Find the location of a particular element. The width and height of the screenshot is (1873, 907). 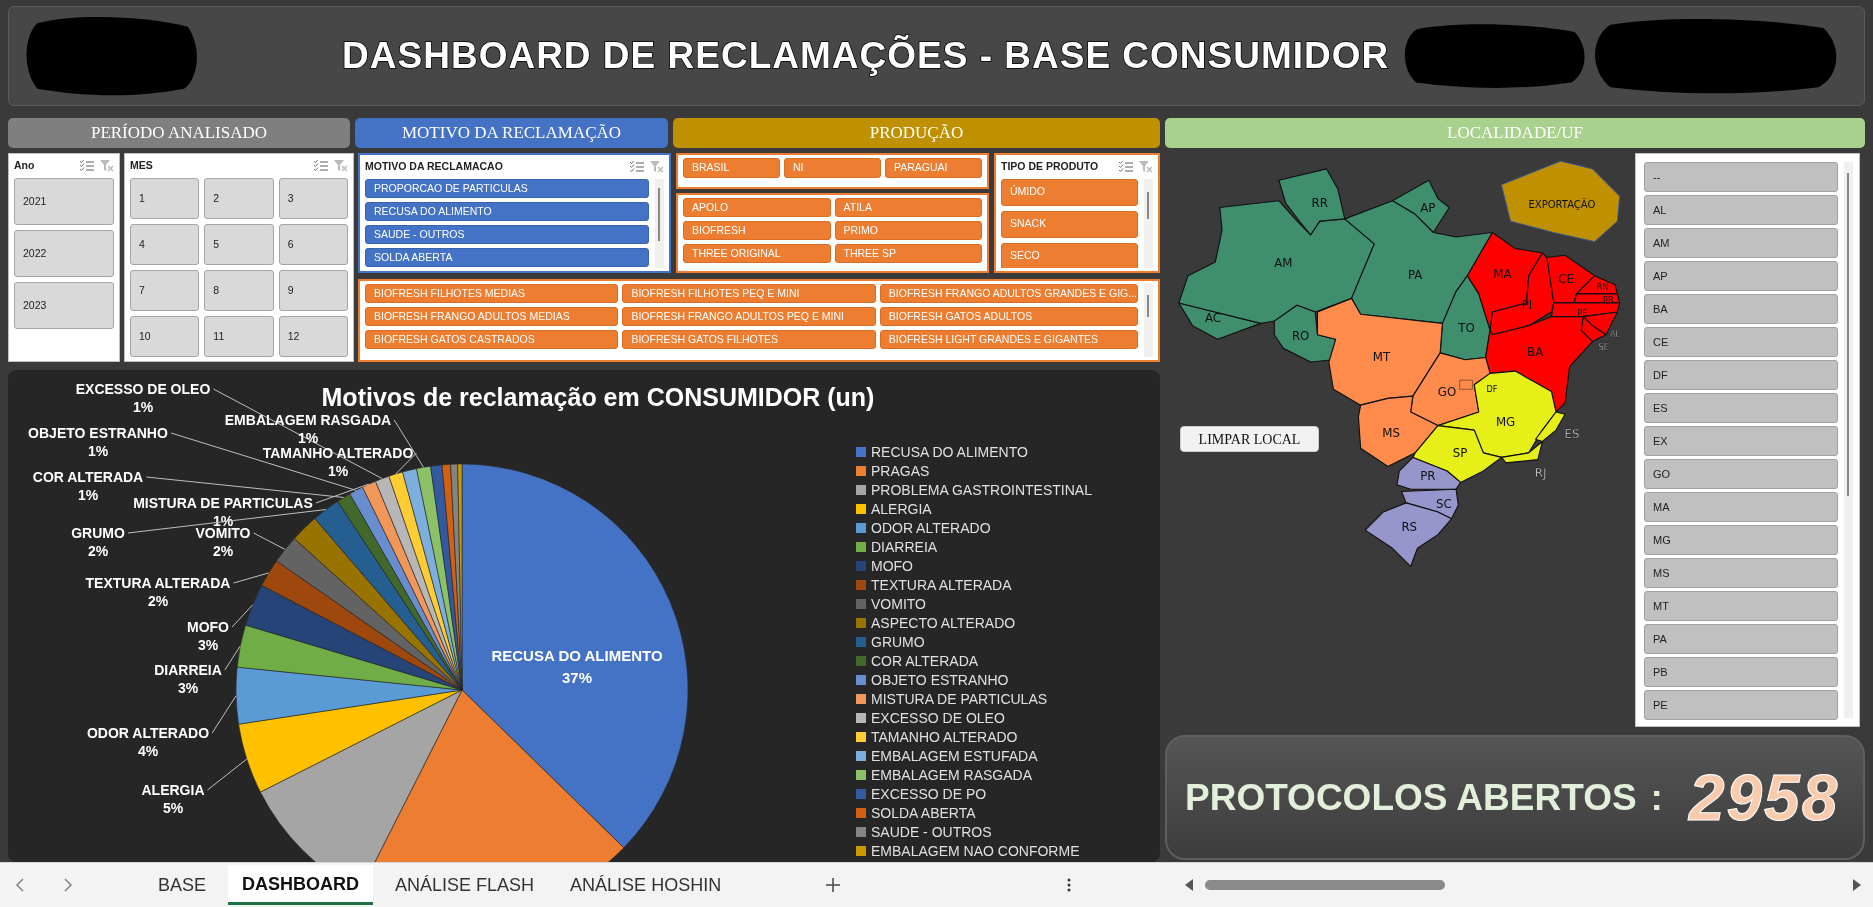

section-header: PERÍODO ANALISADO is located at coordinates (179, 133).